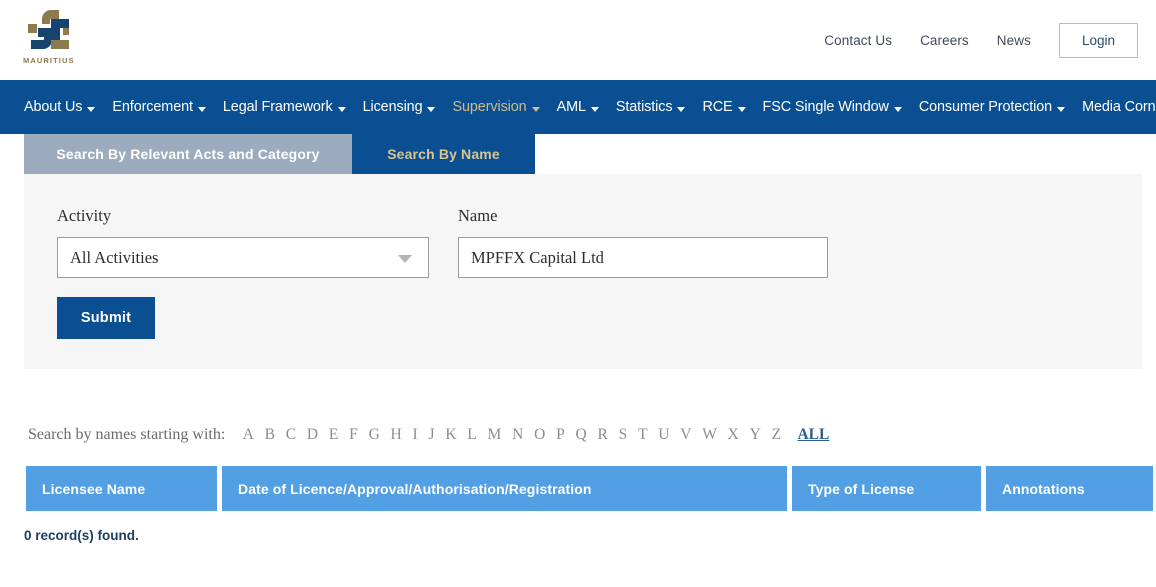  I want to click on nav-item-supervision: Supervision, so click(496, 107).